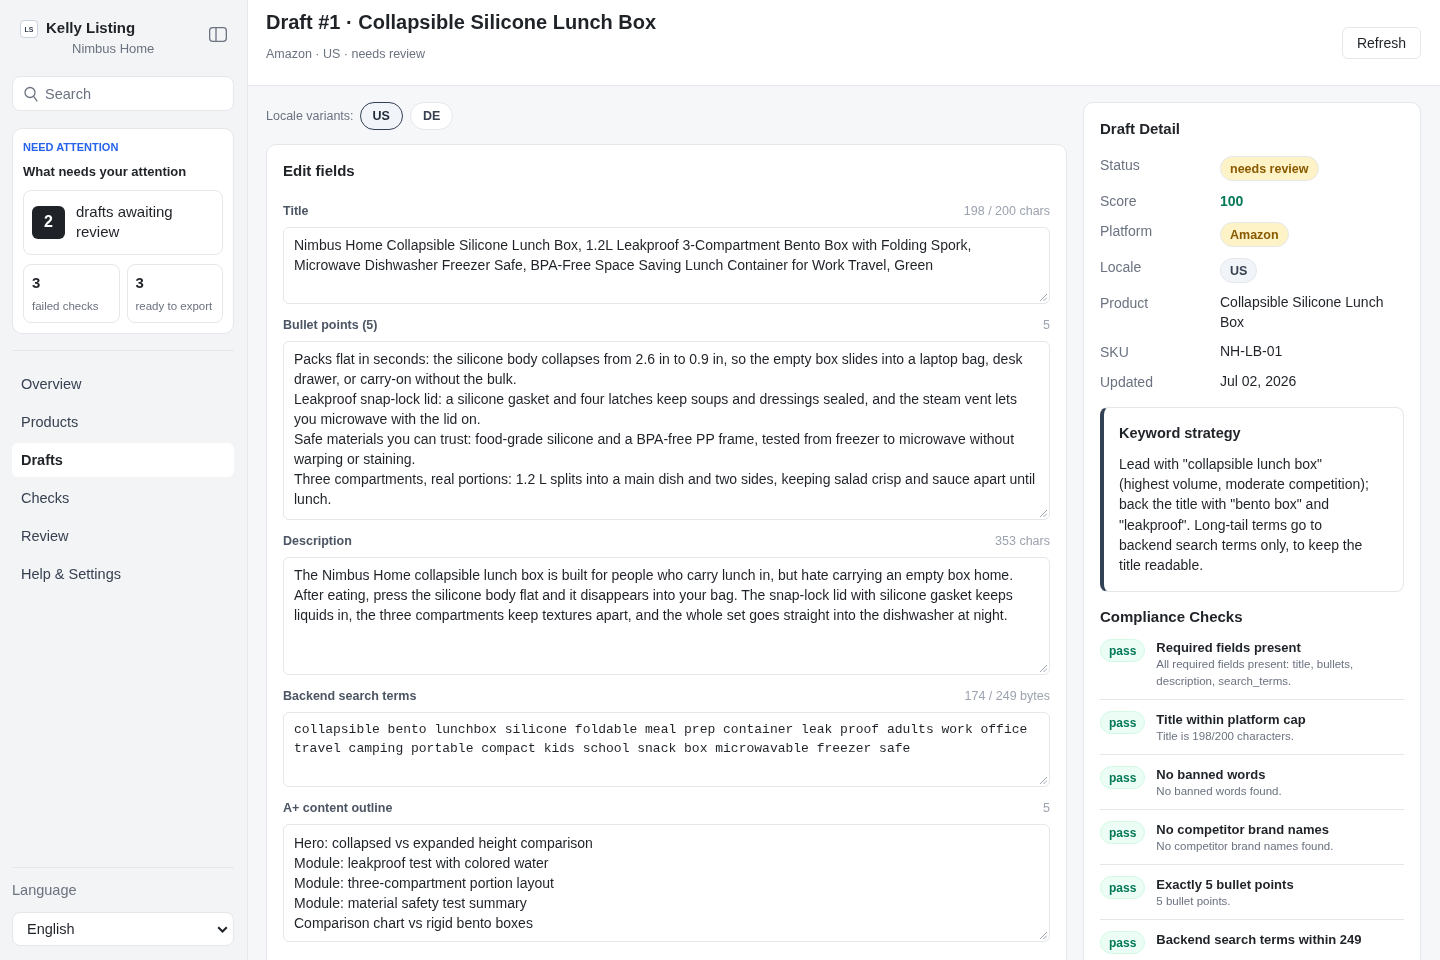 This screenshot has width=1440, height=960. I want to click on detail-pill: Amazon, so click(1254, 234).